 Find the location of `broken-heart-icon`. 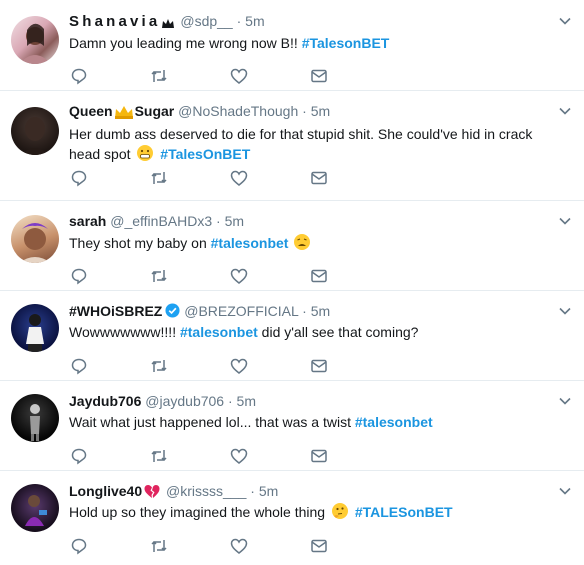

broken-heart-icon is located at coordinates (152, 493).